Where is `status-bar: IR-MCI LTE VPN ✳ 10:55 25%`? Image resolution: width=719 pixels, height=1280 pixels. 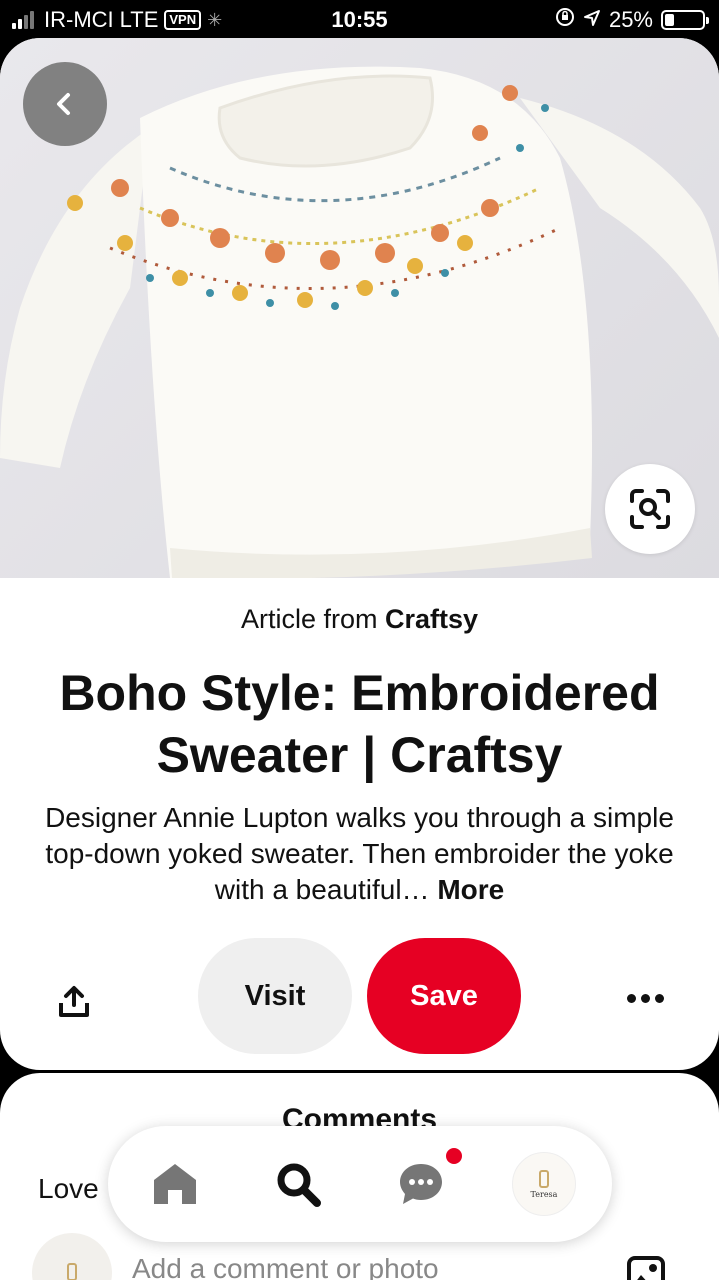 status-bar: IR-MCI LTE VPN ✳ 10:55 25% is located at coordinates (359, 20).